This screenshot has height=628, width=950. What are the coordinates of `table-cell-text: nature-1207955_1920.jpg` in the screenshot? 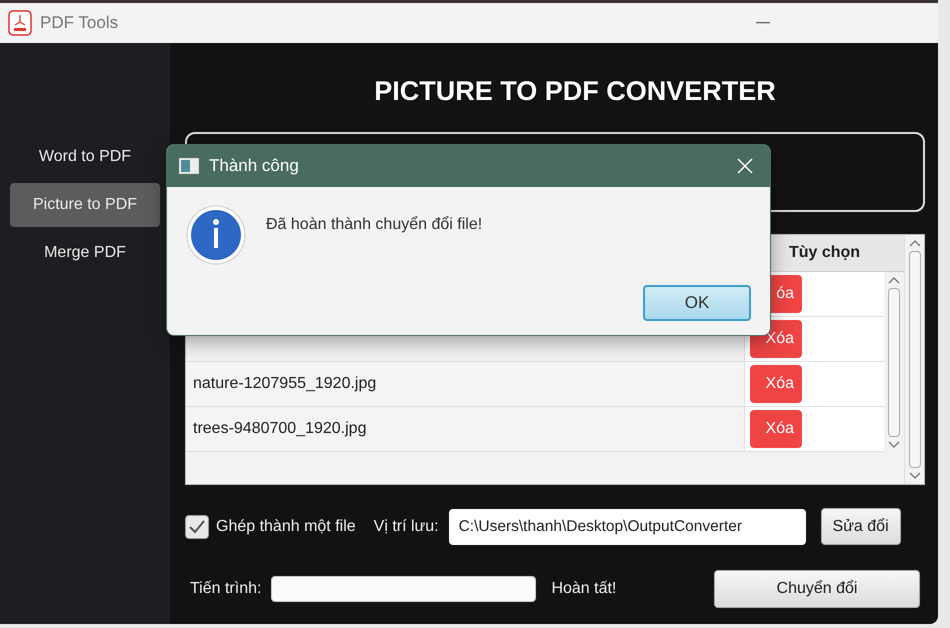 It's located at (284, 384).